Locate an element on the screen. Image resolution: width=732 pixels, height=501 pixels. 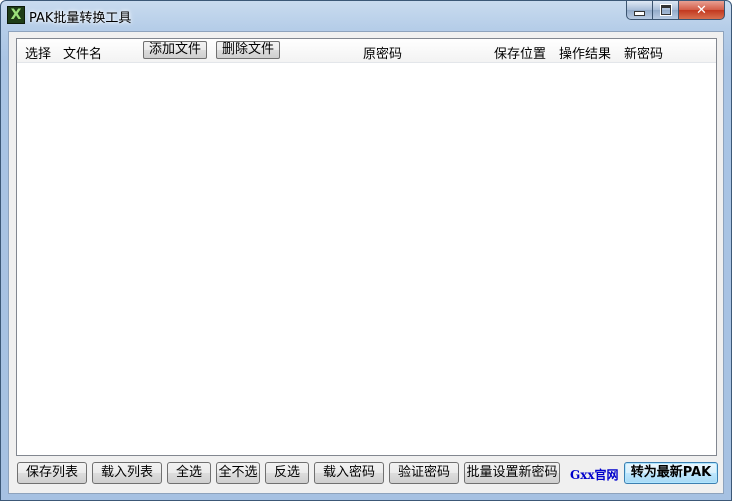
minimize-button is located at coordinates (639, 10).